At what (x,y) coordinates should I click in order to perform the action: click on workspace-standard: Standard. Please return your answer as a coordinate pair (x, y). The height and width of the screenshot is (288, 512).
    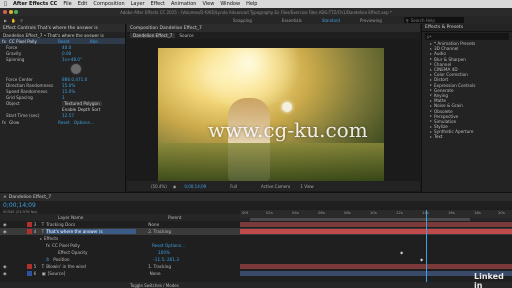
    Looking at the image, I should click on (331, 20).